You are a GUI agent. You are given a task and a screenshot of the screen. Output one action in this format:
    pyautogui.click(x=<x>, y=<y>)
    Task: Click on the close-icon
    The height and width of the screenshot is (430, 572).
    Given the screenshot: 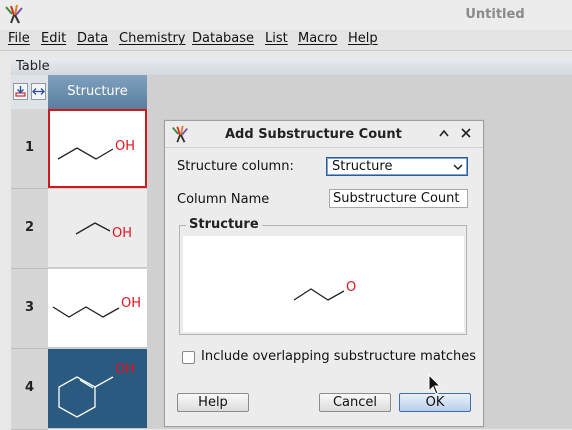 What is the action you would take?
    pyautogui.click(x=466, y=133)
    